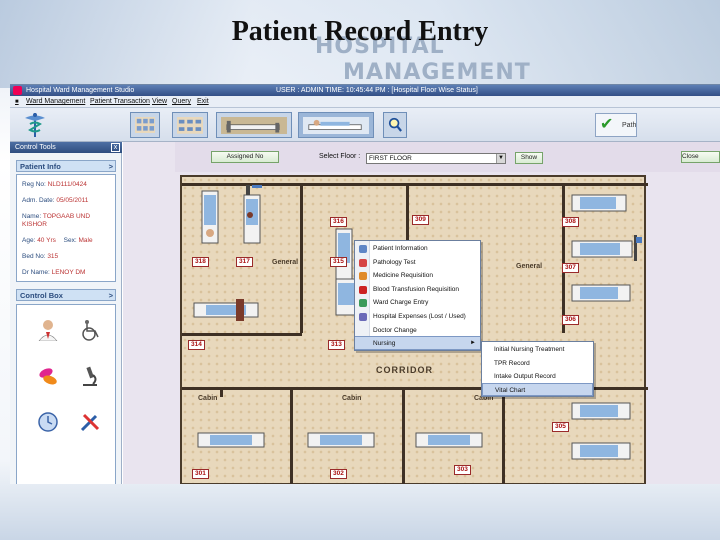 The width and height of the screenshot is (720, 540). I want to click on control-box, so click(66, 394).